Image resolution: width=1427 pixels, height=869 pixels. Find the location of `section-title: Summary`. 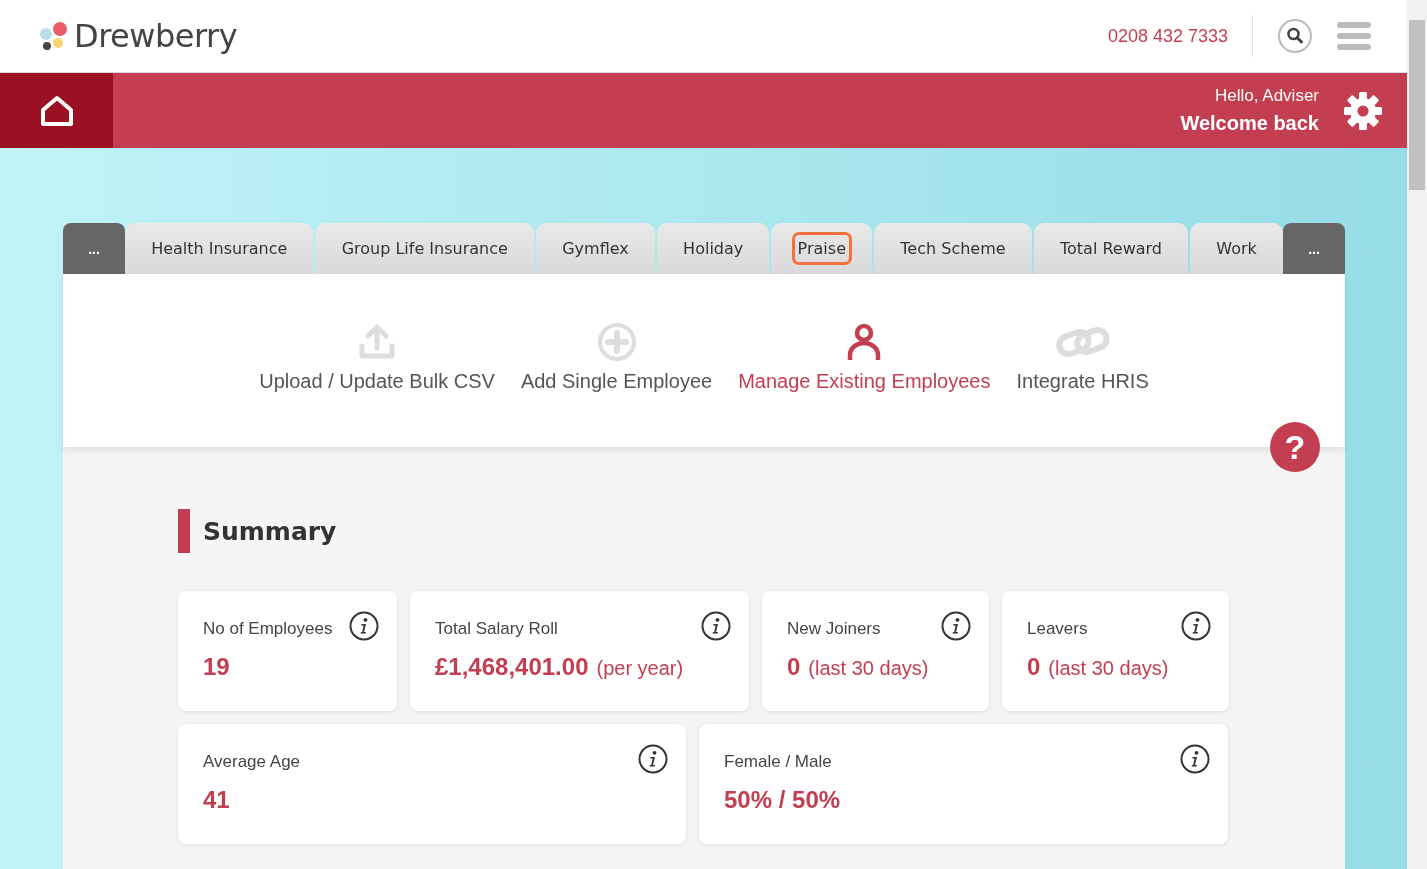

section-title: Summary is located at coordinates (270, 531).